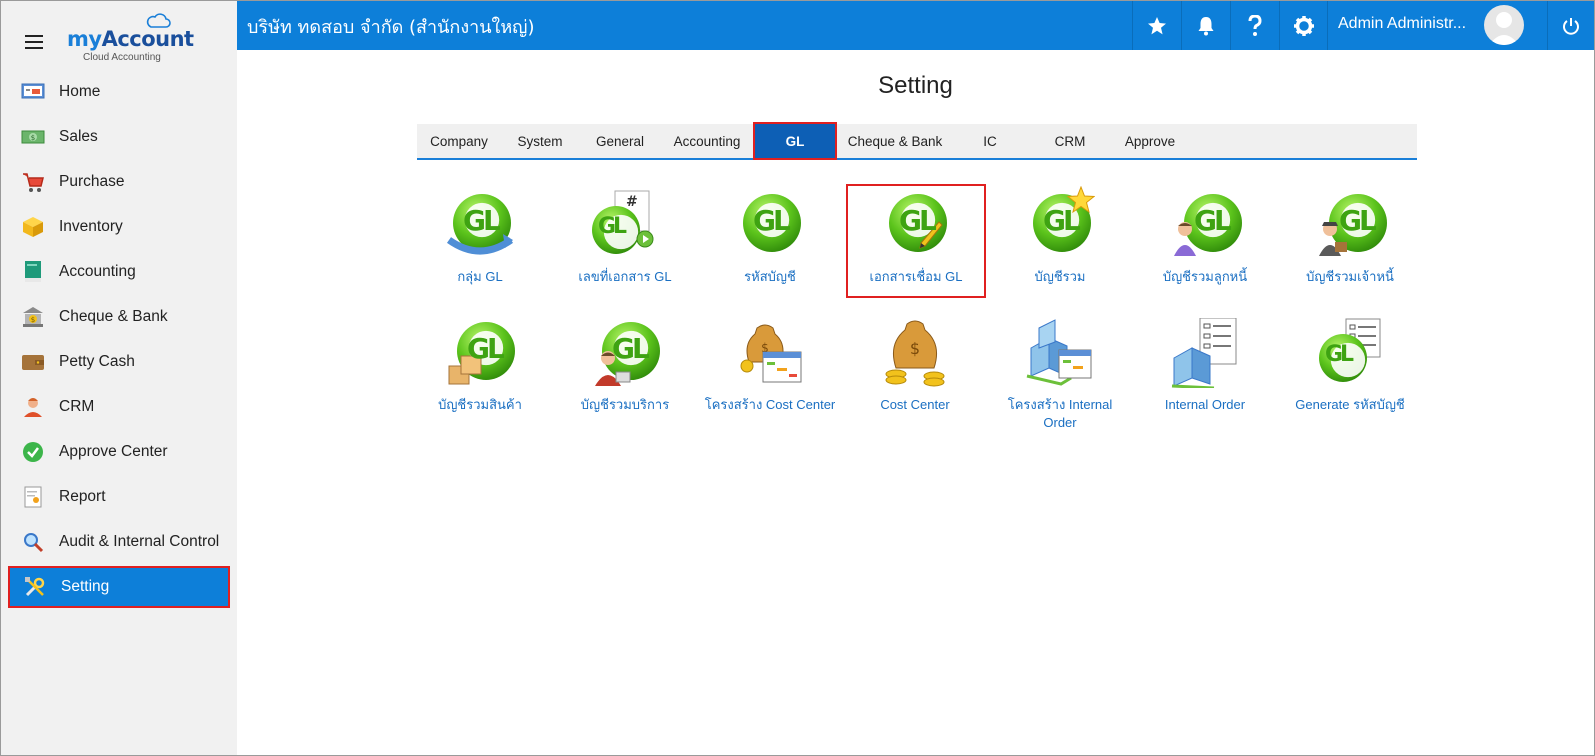  What do you see at coordinates (770, 353) in the screenshot?
I see `cost-center-structure-icon: $` at bounding box center [770, 353].